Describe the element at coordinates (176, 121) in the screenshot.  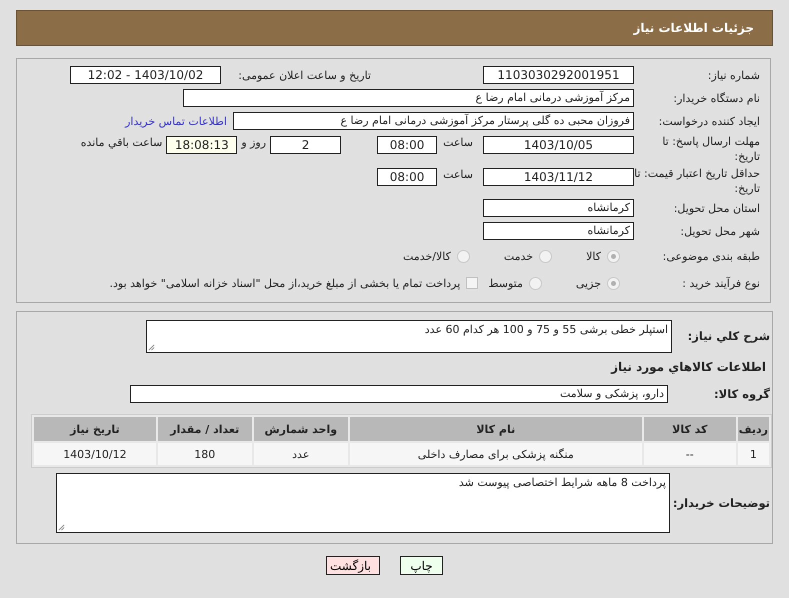
I see `contact-link: اطلاعات تماس خریدار` at that location.